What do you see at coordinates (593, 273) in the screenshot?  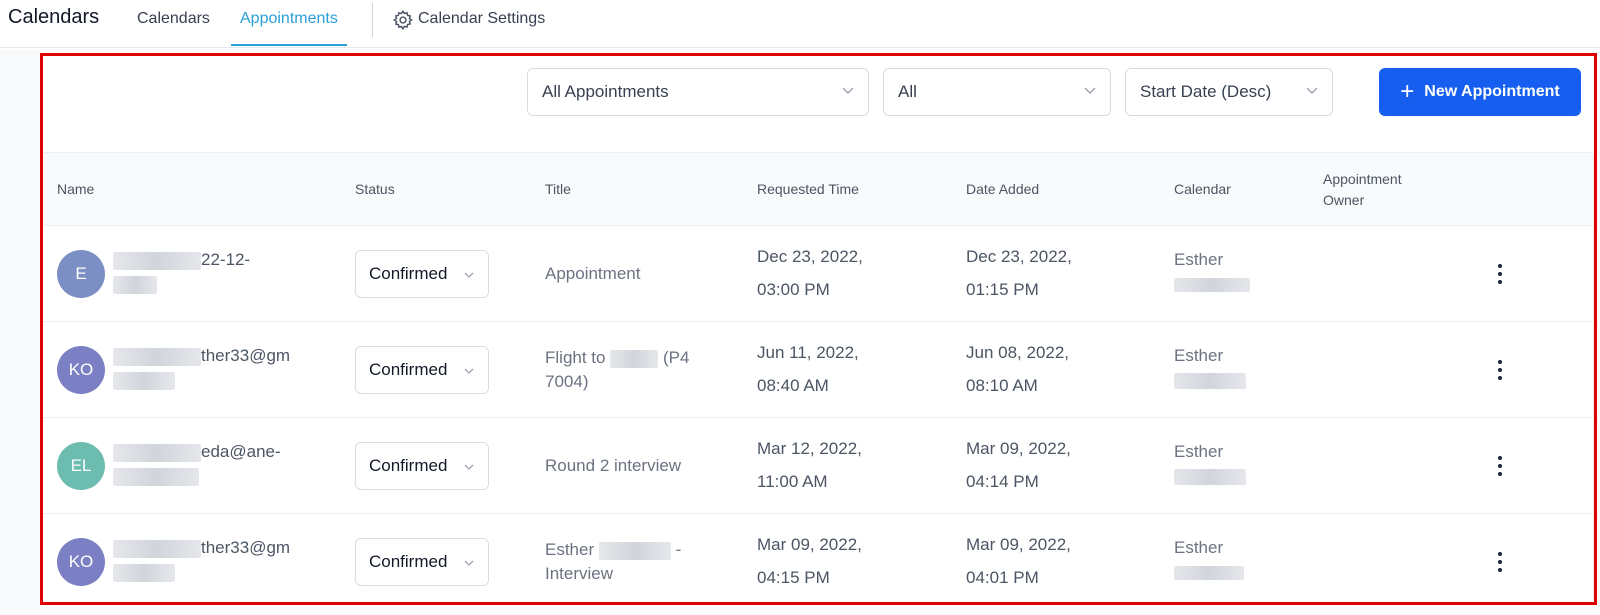 I see `appointment-title: Appointment` at bounding box center [593, 273].